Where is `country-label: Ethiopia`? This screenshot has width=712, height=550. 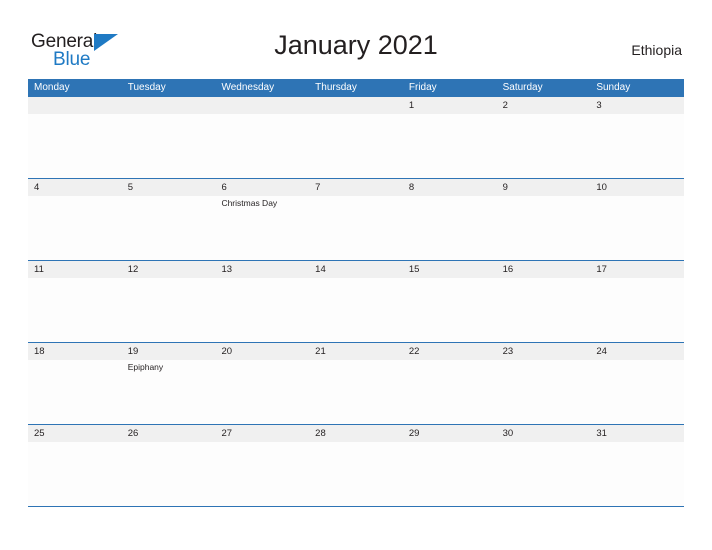 country-label: Ethiopia is located at coordinates (656, 50).